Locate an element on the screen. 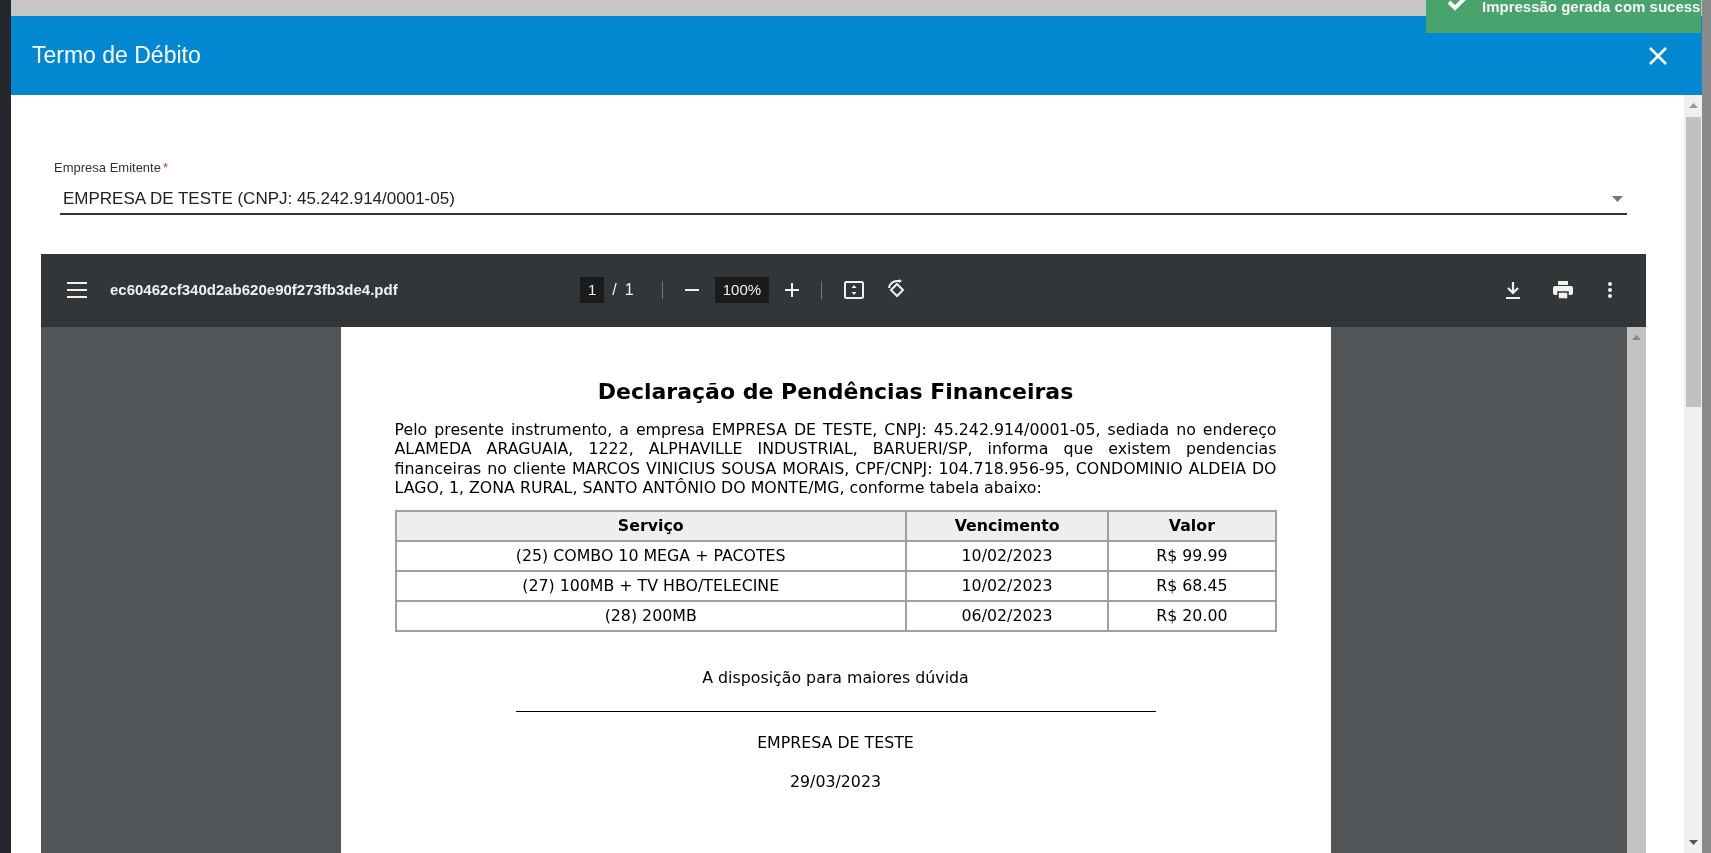 The width and height of the screenshot is (1711, 853). scroll-down-arrow-icon is located at coordinates (1693, 842).